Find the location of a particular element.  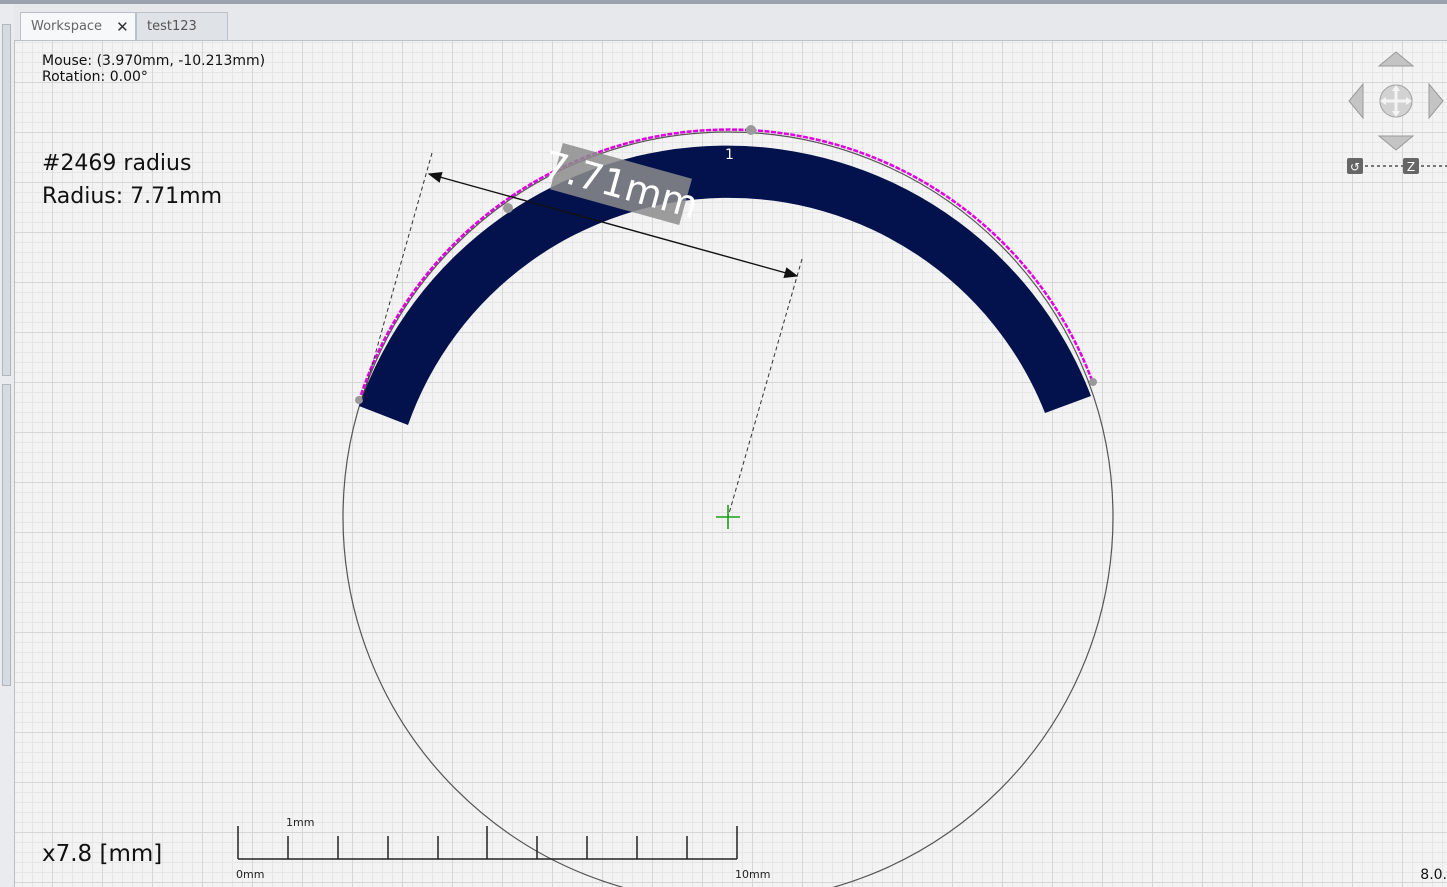

pan-navigator: ↺ Z is located at coordinates (1396, 113).